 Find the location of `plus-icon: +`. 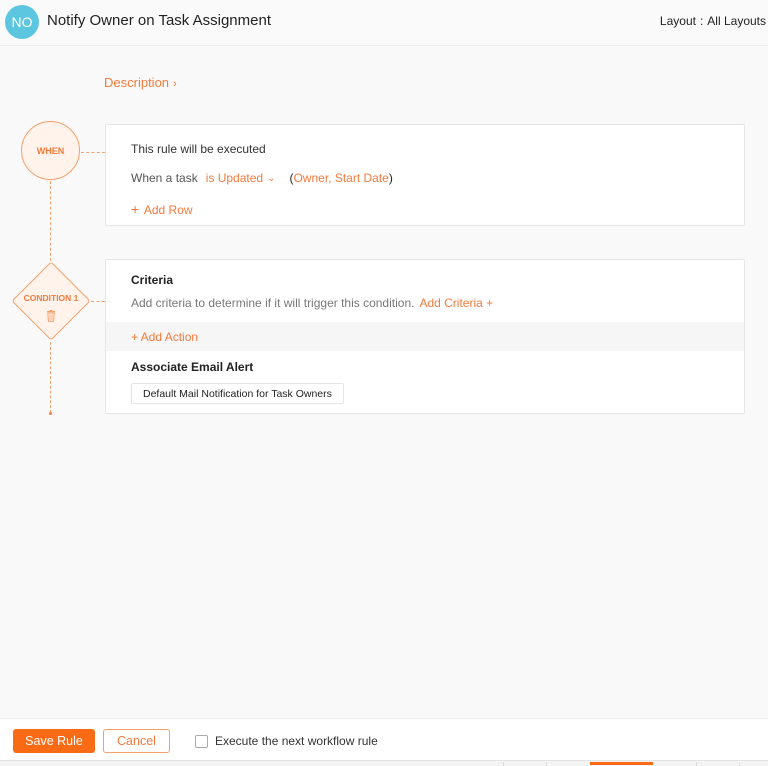

plus-icon: + is located at coordinates (135, 209).